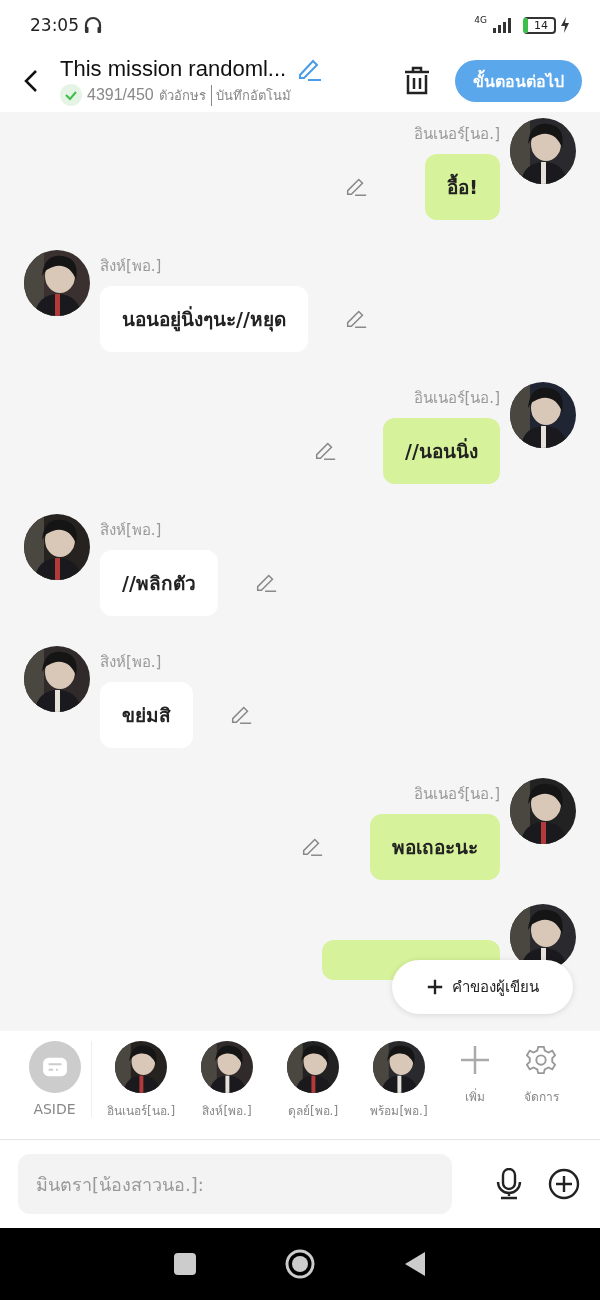 Image resolution: width=600 pixels, height=1300 pixels. What do you see at coordinates (518, 81) in the screenshot?
I see `next-step-button: ขั้นตอนต่อไป` at bounding box center [518, 81].